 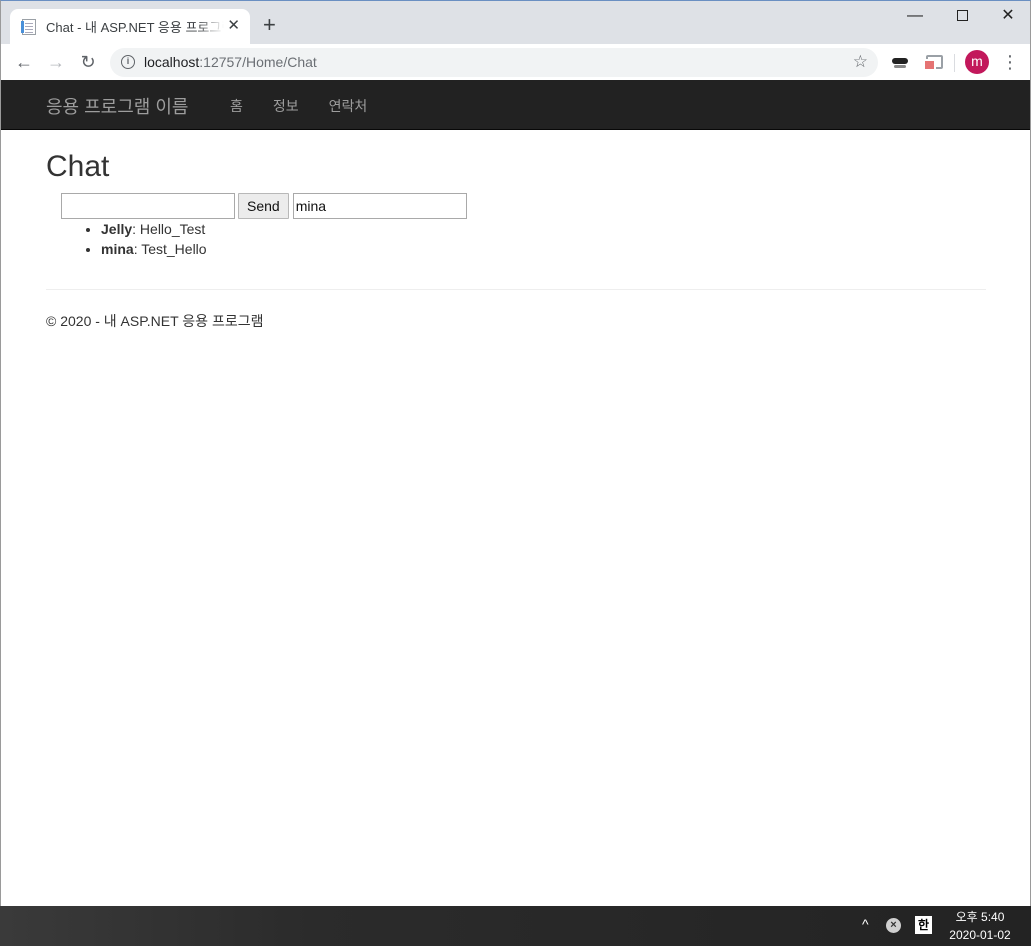 I want to click on network-disconnected-icon: ×, so click(x=893, y=925).